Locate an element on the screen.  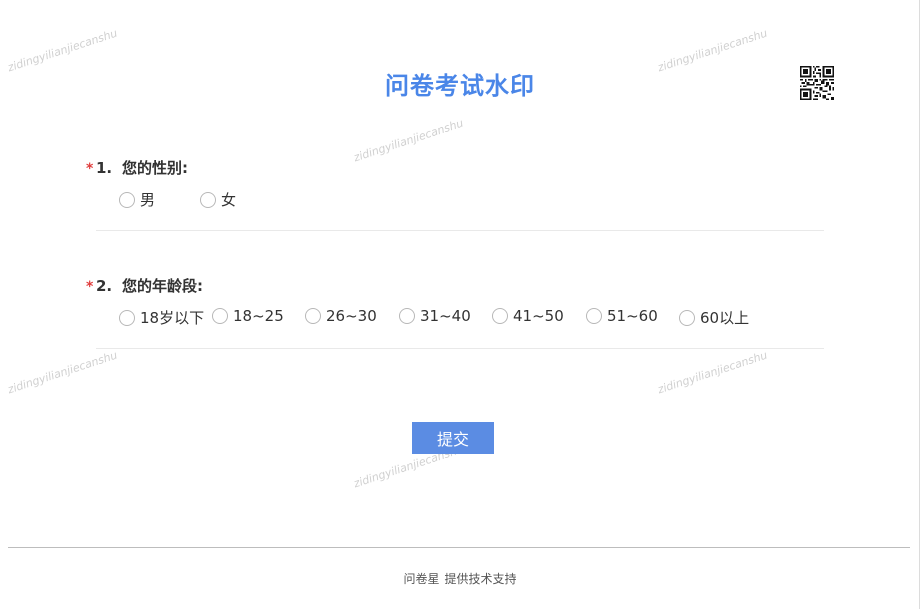
option-age-41-50: 41~50 is located at coordinates (528, 316).